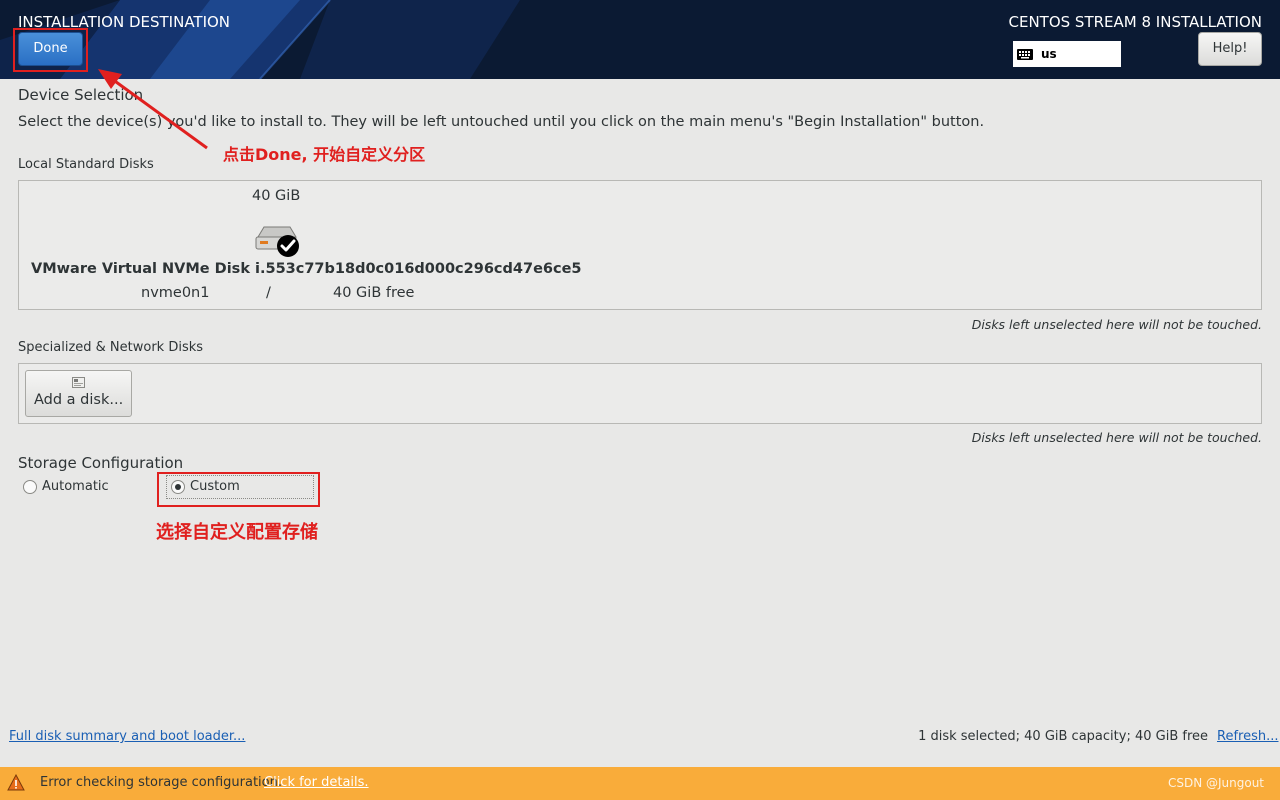 The height and width of the screenshot is (800, 1280). I want to click on header-background-art, so click(260, 39).